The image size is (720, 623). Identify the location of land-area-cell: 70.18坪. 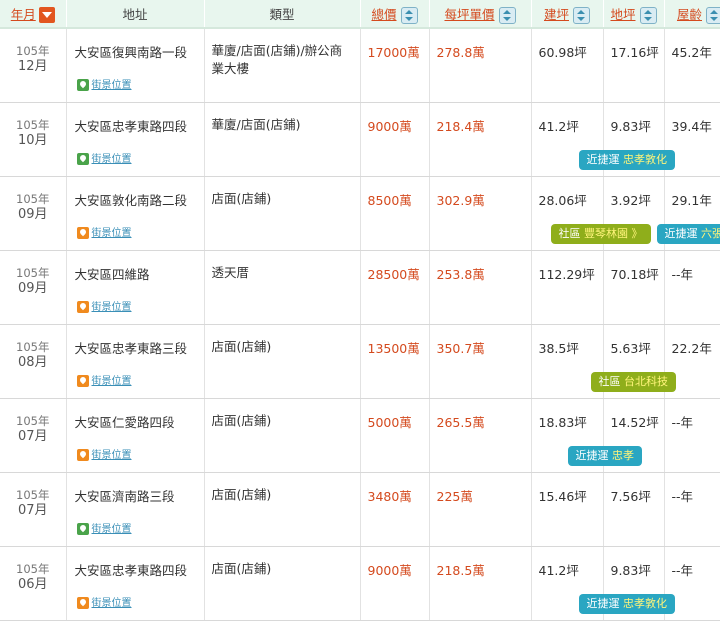
(634, 287).